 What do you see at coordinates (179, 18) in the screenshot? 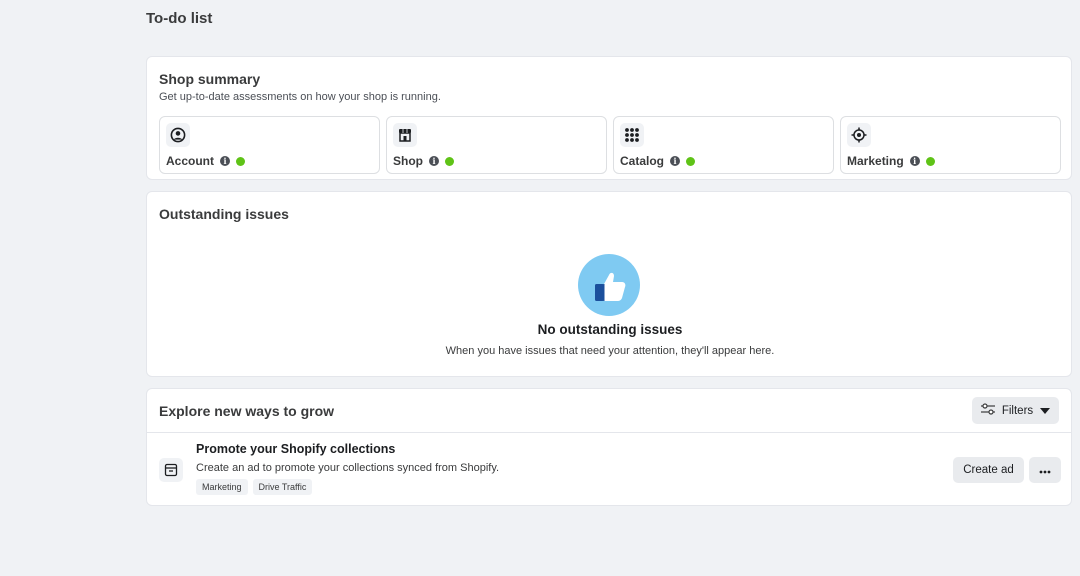
I see `page-title: To-do list` at bounding box center [179, 18].